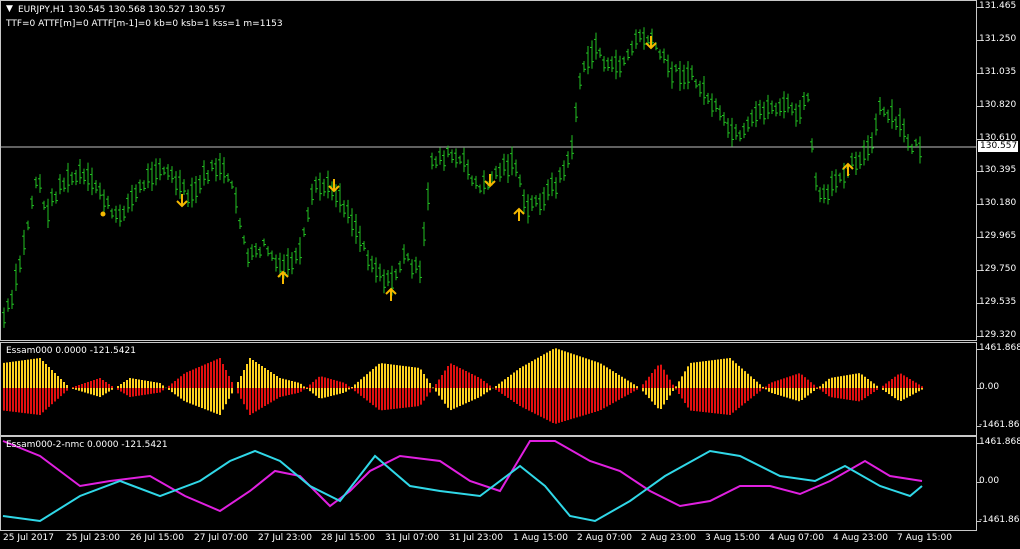  I want to click on histogram-tick: 0.00, so click(989, 387).